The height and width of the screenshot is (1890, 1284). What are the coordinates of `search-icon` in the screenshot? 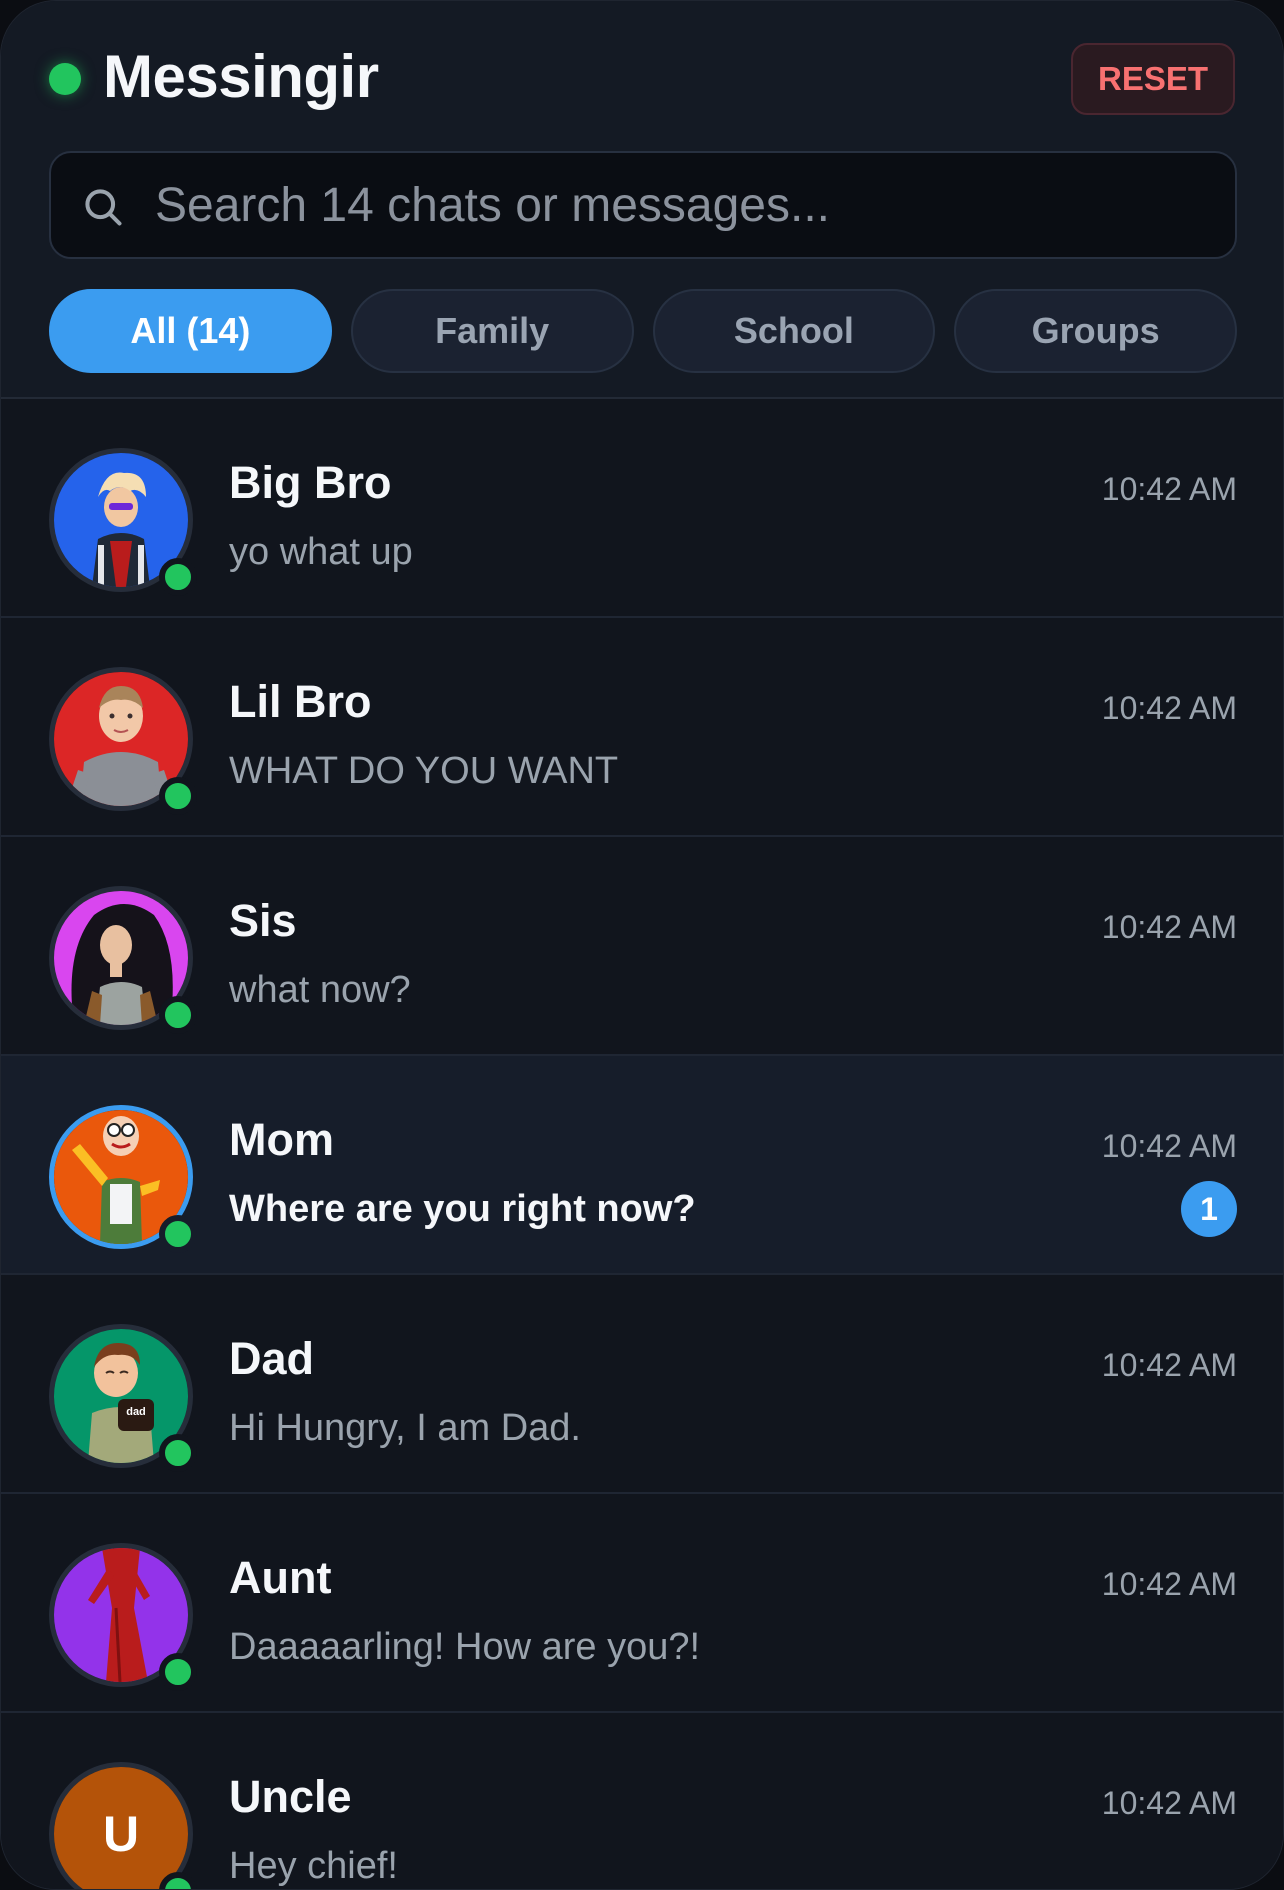 It's located at (103, 207).